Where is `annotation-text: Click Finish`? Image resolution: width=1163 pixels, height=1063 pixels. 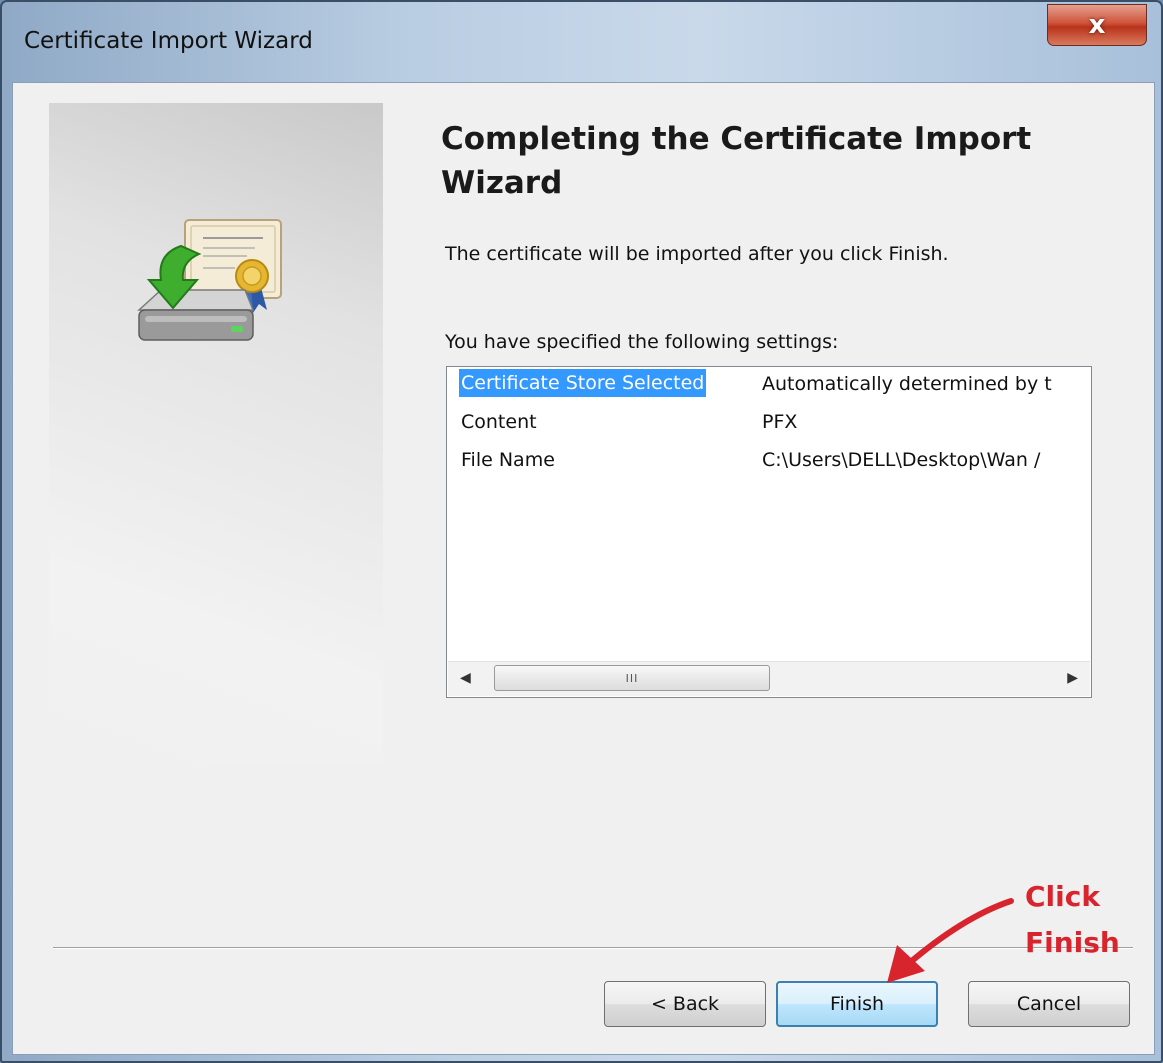 annotation-text: Click Finish is located at coordinates (1072, 920).